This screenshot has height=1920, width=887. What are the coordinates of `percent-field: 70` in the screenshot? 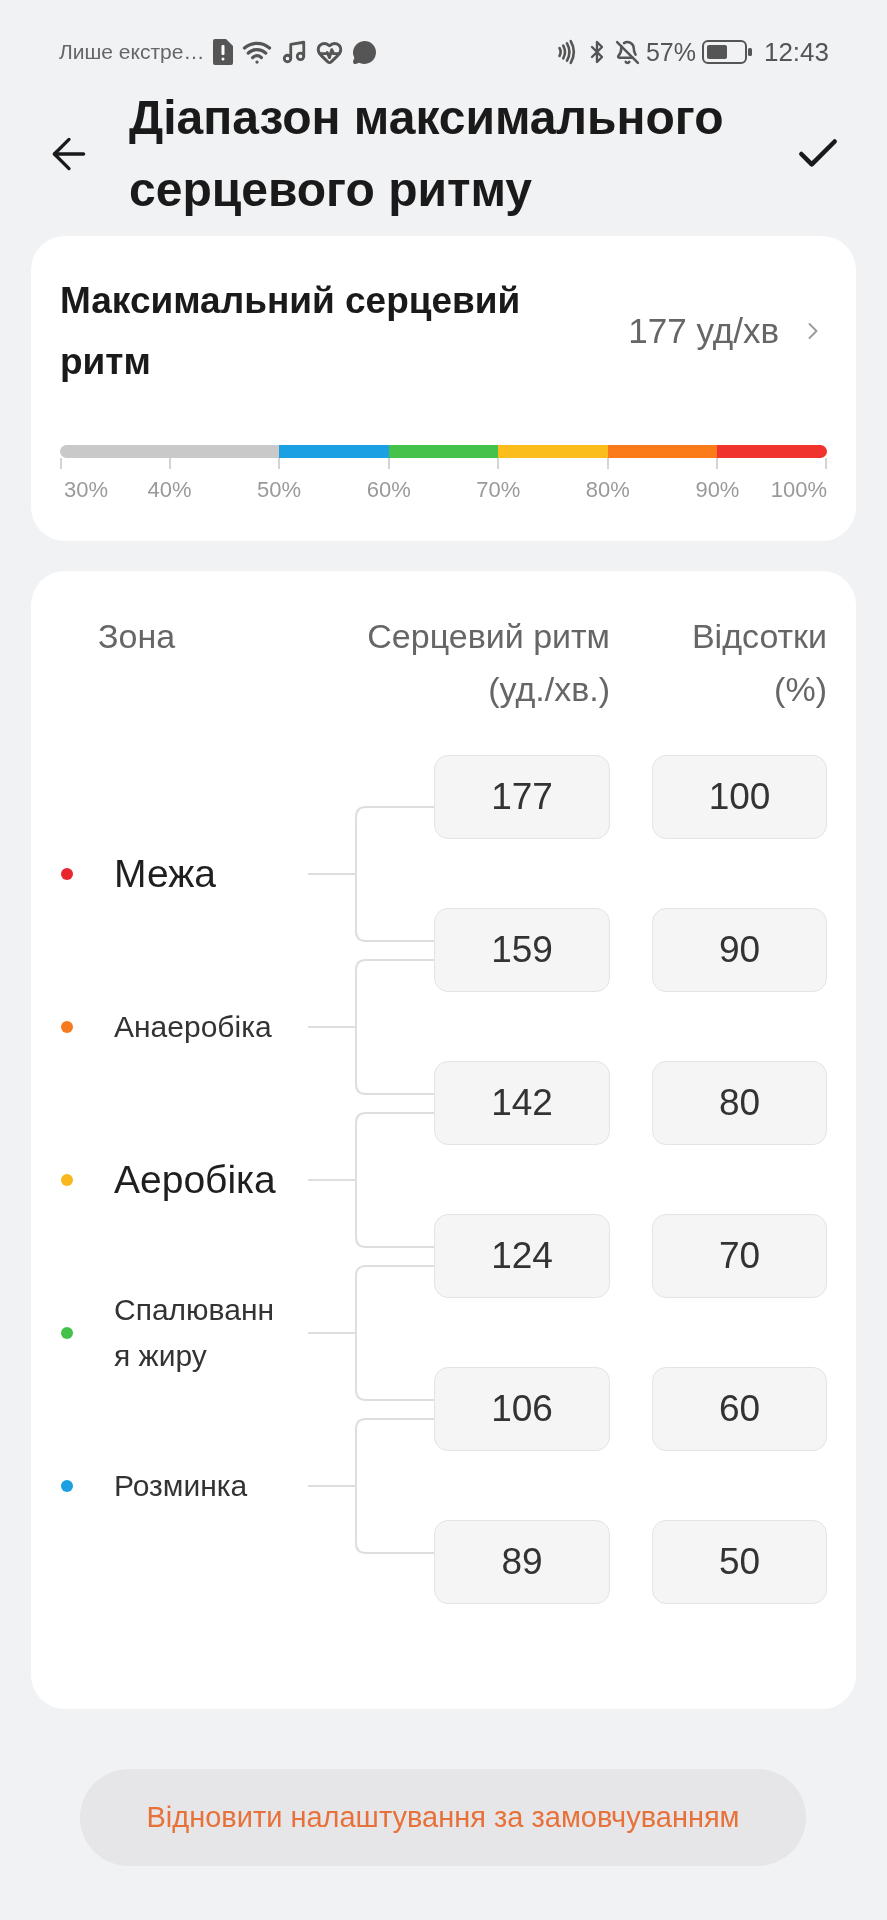 It's located at (739, 1256).